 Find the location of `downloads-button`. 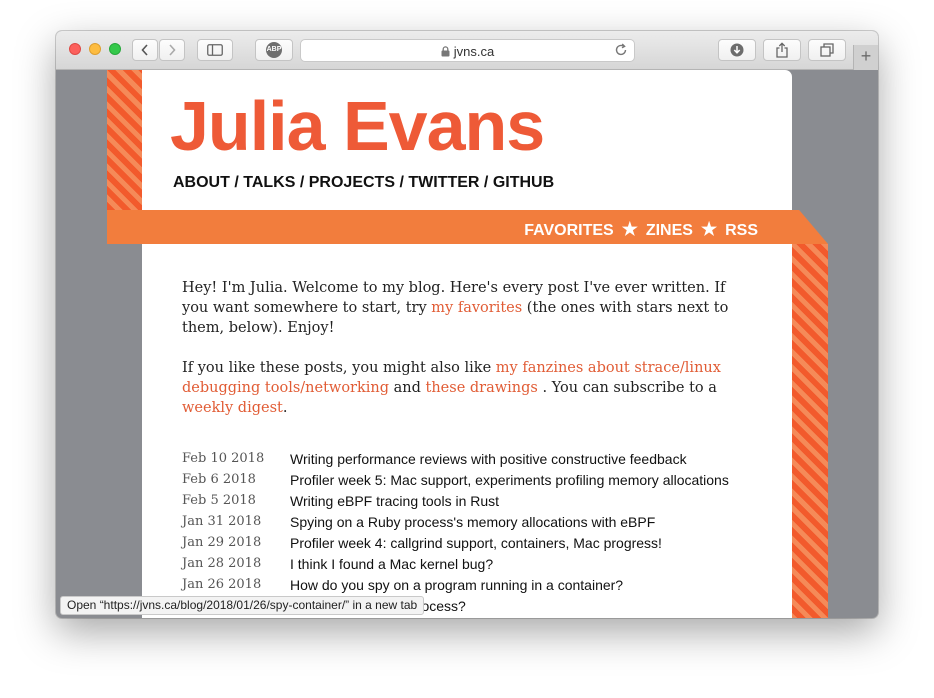

downloads-button is located at coordinates (737, 50).